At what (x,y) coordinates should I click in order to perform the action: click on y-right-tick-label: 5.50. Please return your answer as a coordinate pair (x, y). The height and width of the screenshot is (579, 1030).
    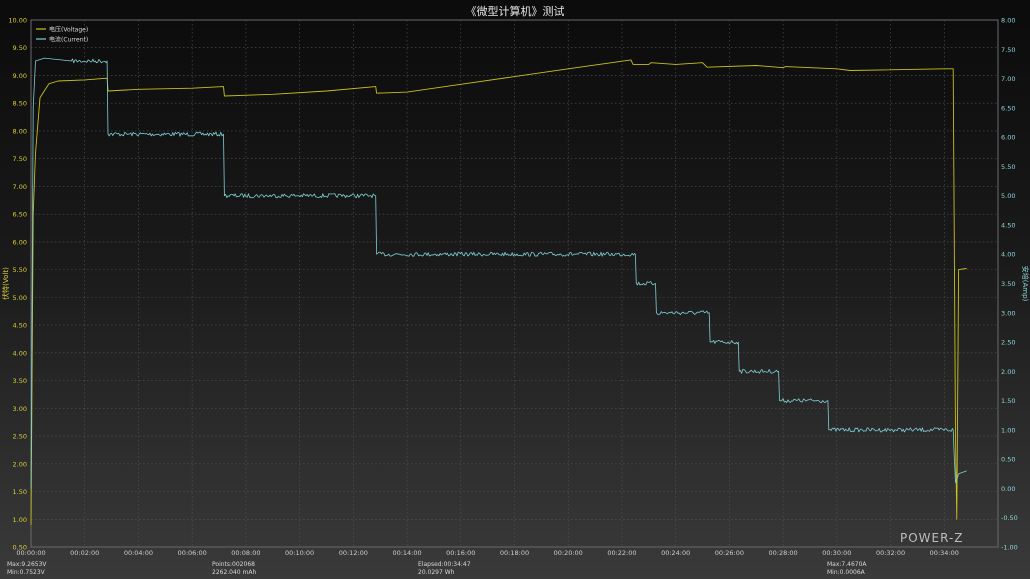
    Looking at the image, I should click on (1008, 167).